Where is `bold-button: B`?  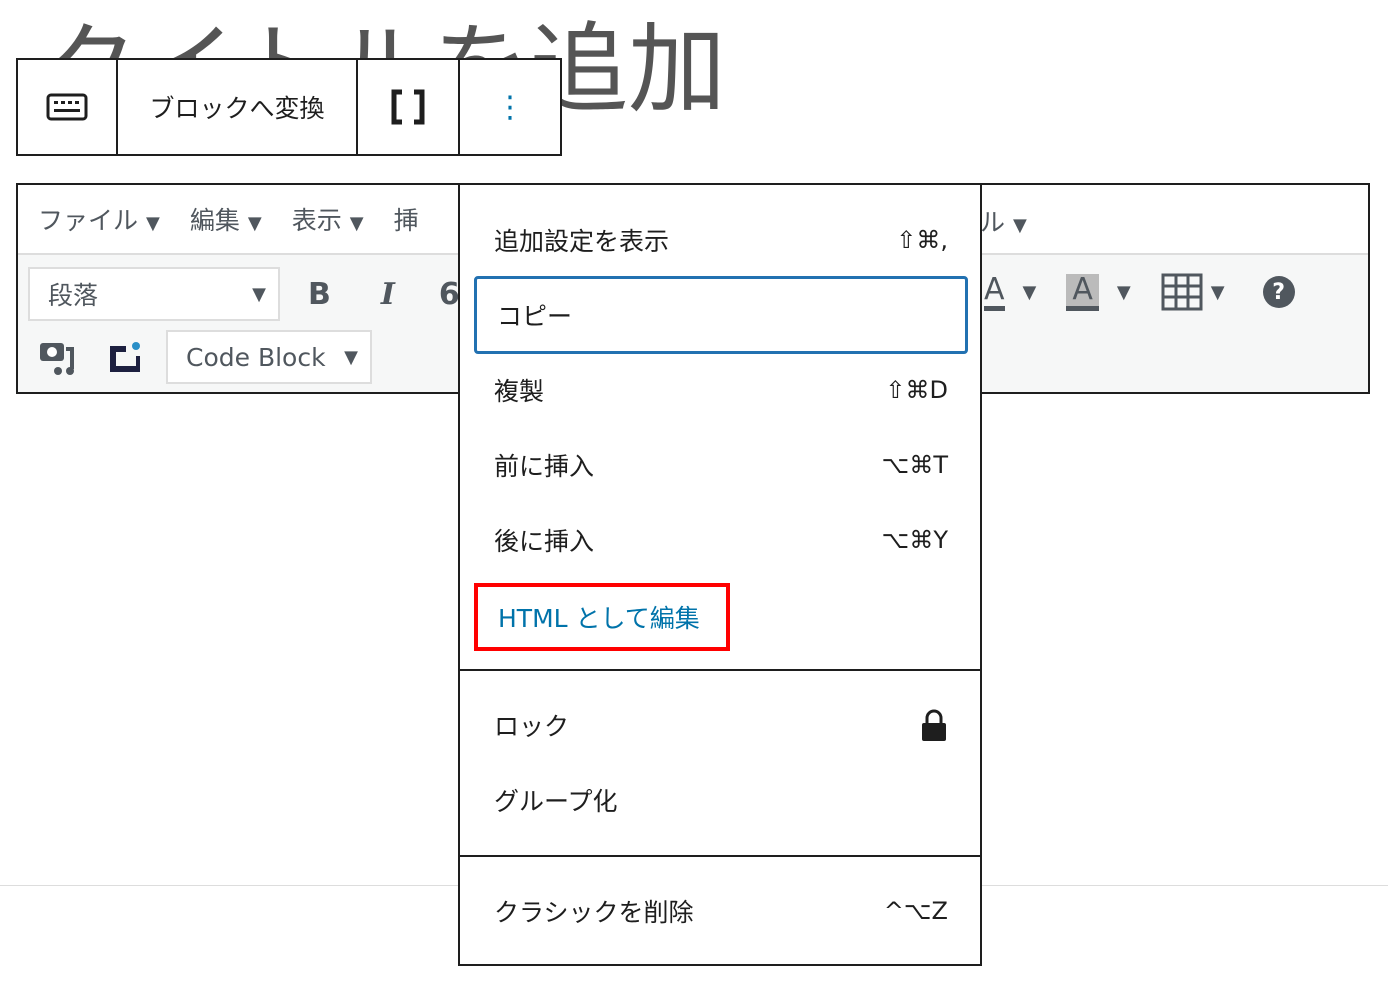 bold-button: B is located at coordinates (319, 294).